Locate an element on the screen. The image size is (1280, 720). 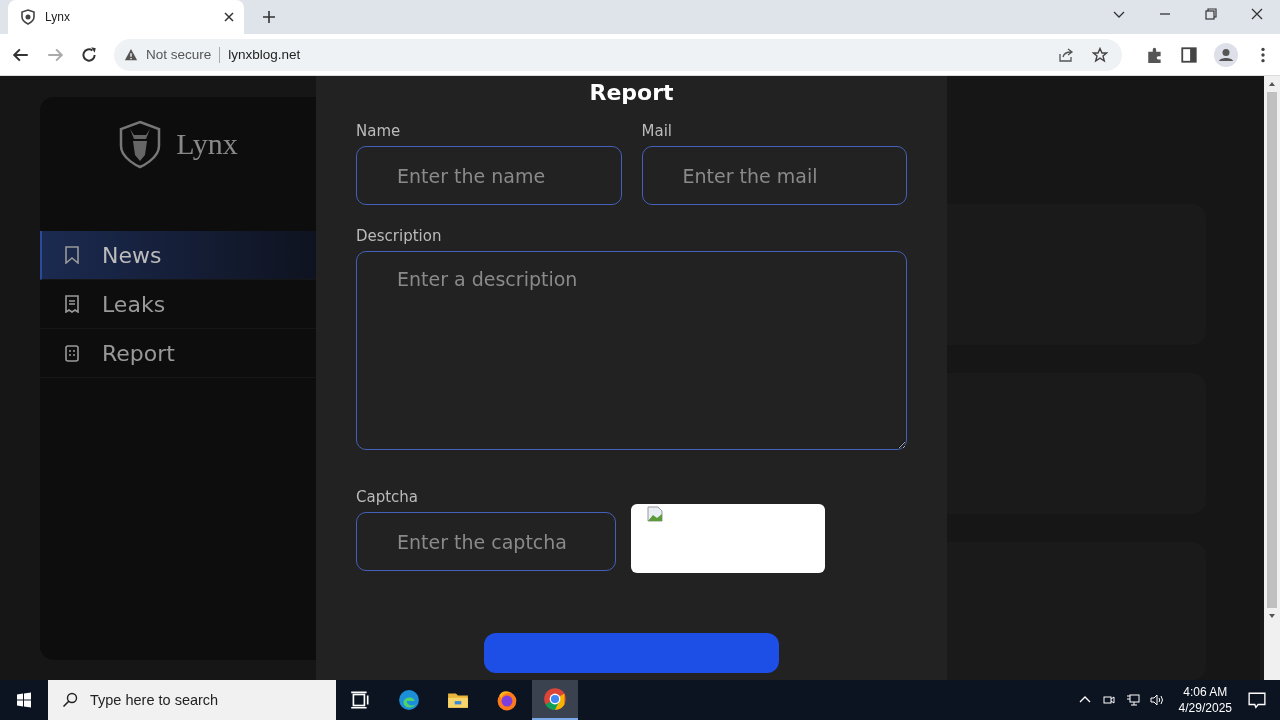
chrome-taskbar-button is located at coordinates (555, 700).